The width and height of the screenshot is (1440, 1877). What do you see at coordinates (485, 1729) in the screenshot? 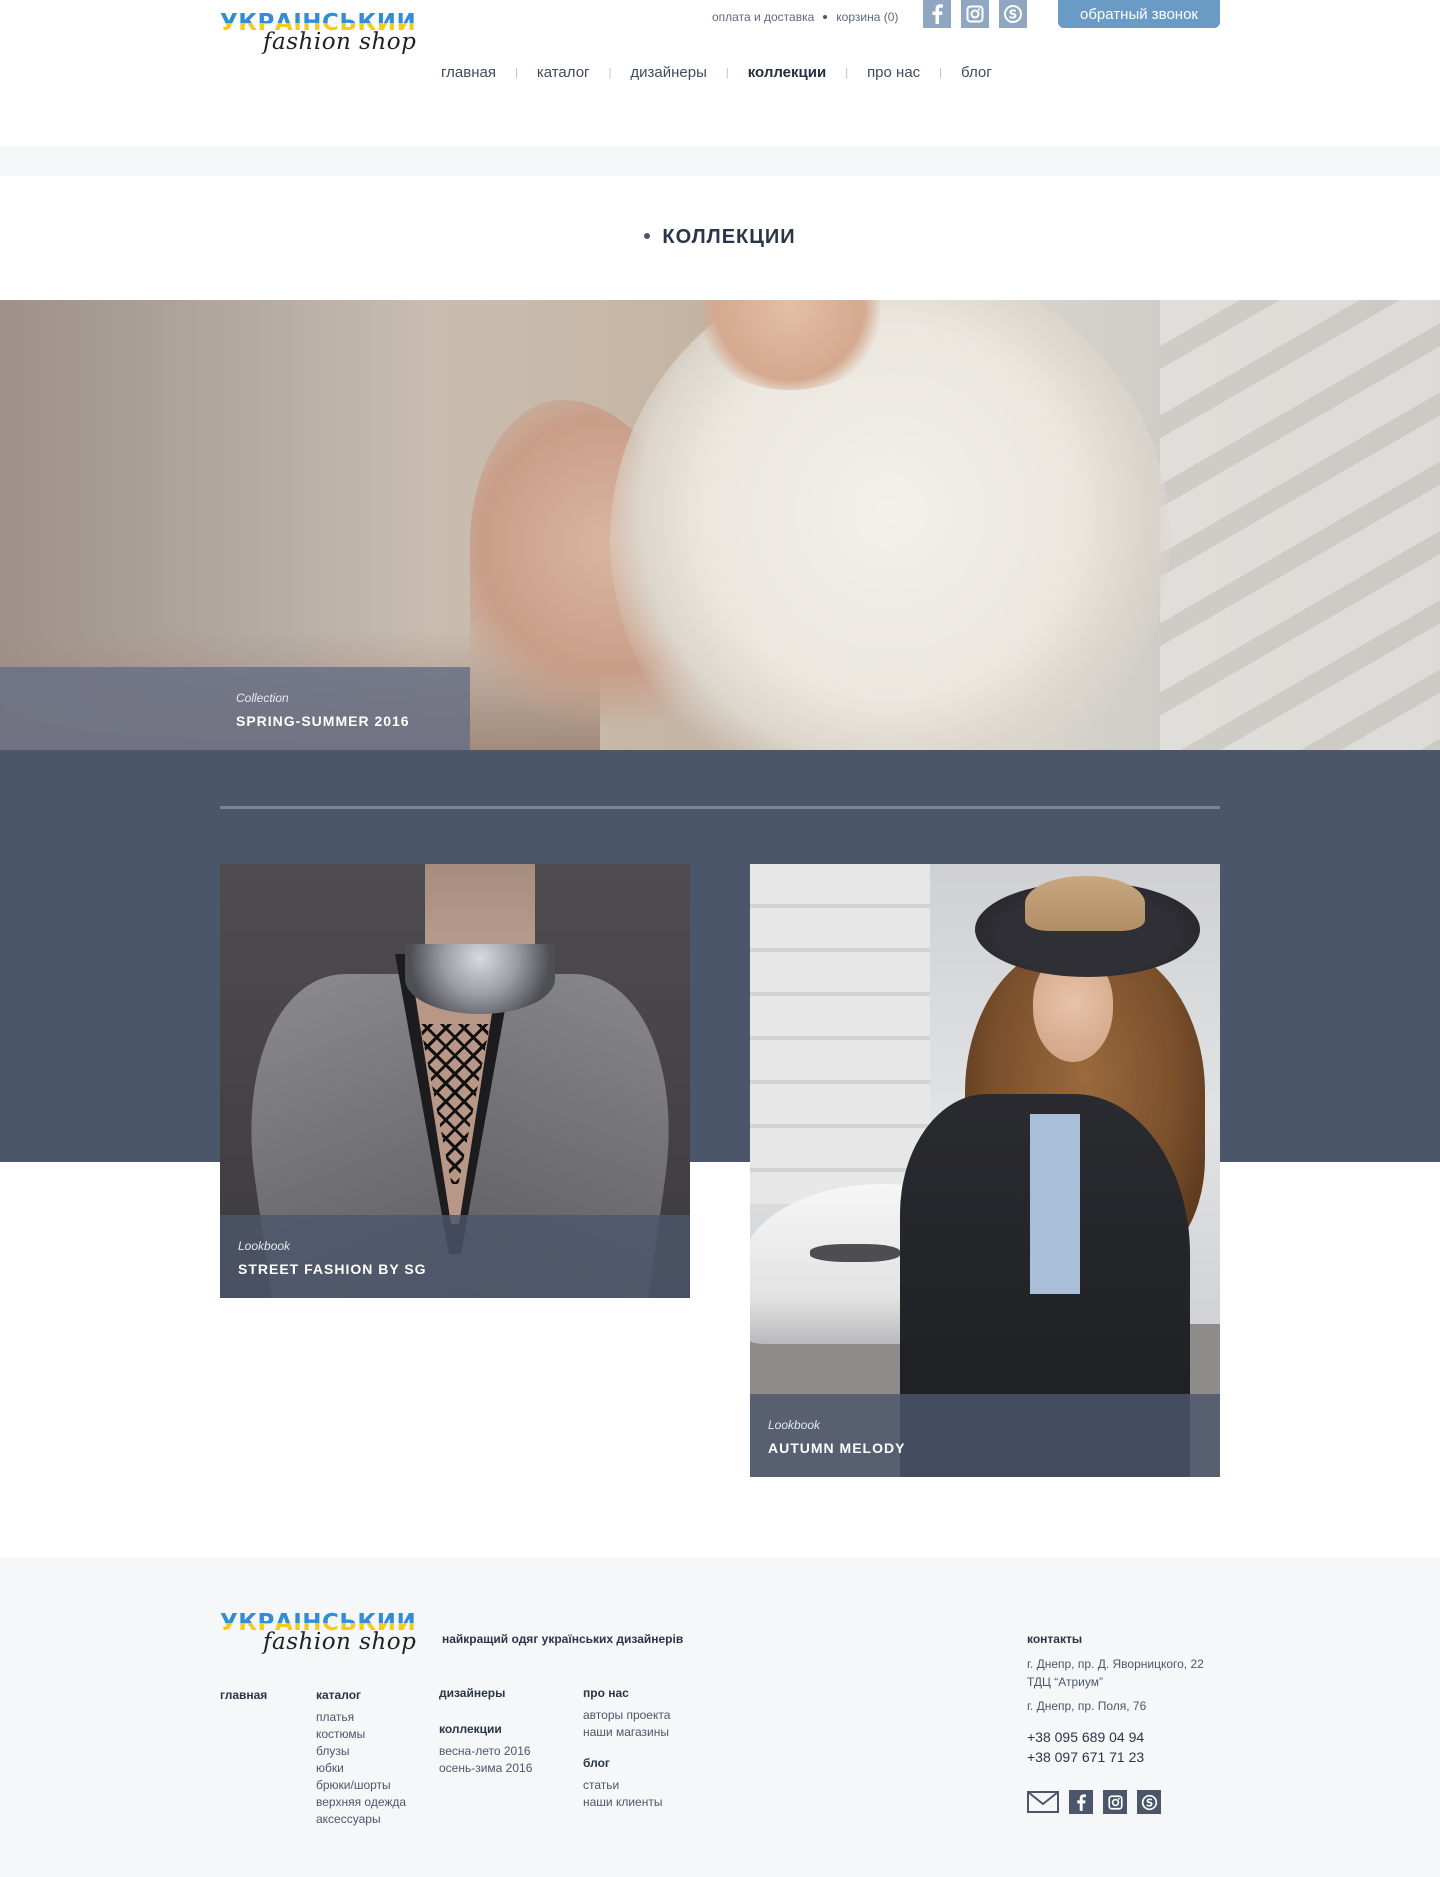
I see `footer-heading-collections: коллекции` at bounding box center [485, 1729].